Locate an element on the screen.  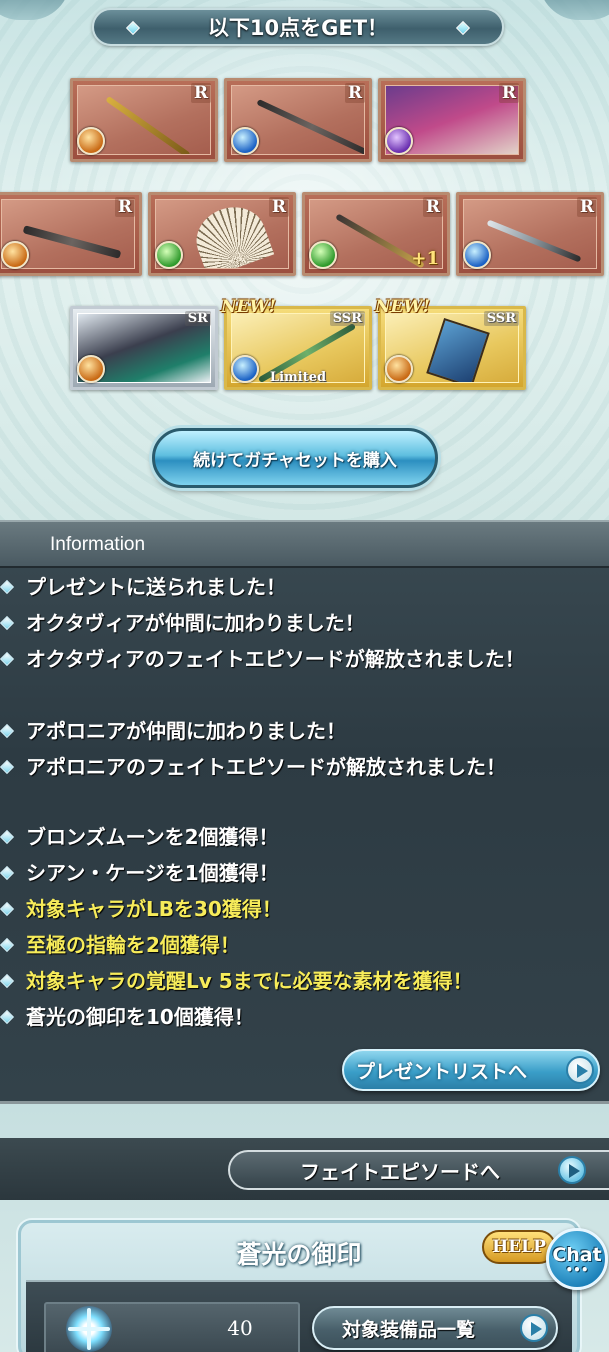
gacha-item-staff: R is located at coordinates (144, 120).